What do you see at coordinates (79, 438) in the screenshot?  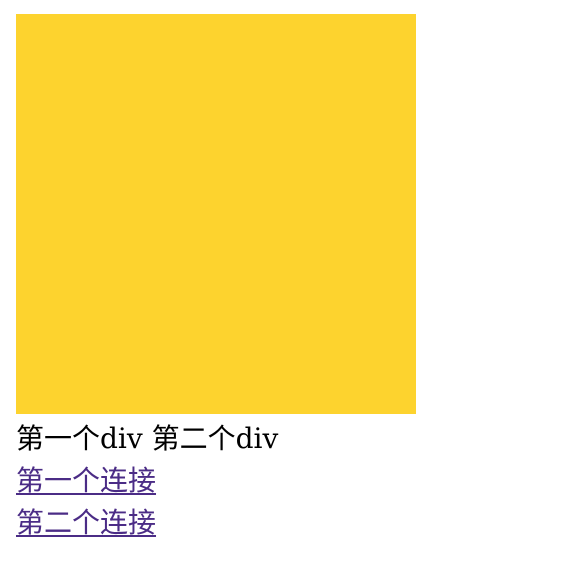 I see `first-div: 第一个div` at bounding box center [79, 438].